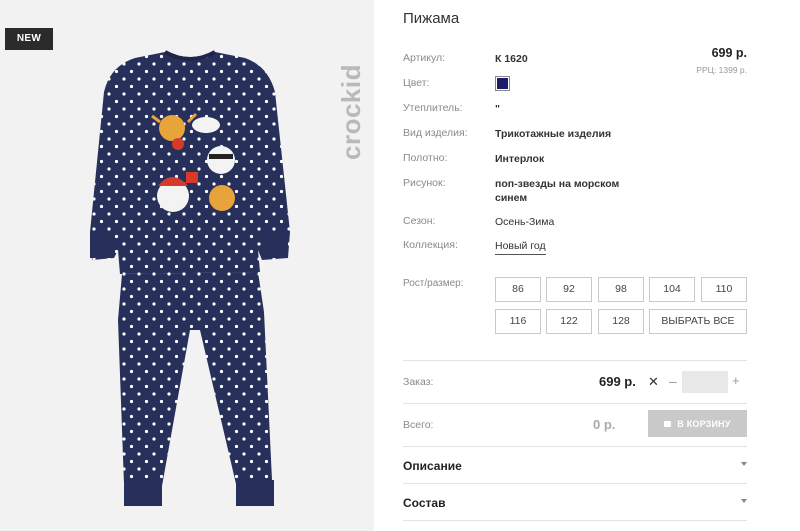 This screenshot has width=800, height=531. What do you see at coordinates (672, 289) in the screenshot?
I see `size-option-104: 104` at bounding box center [672, 289].